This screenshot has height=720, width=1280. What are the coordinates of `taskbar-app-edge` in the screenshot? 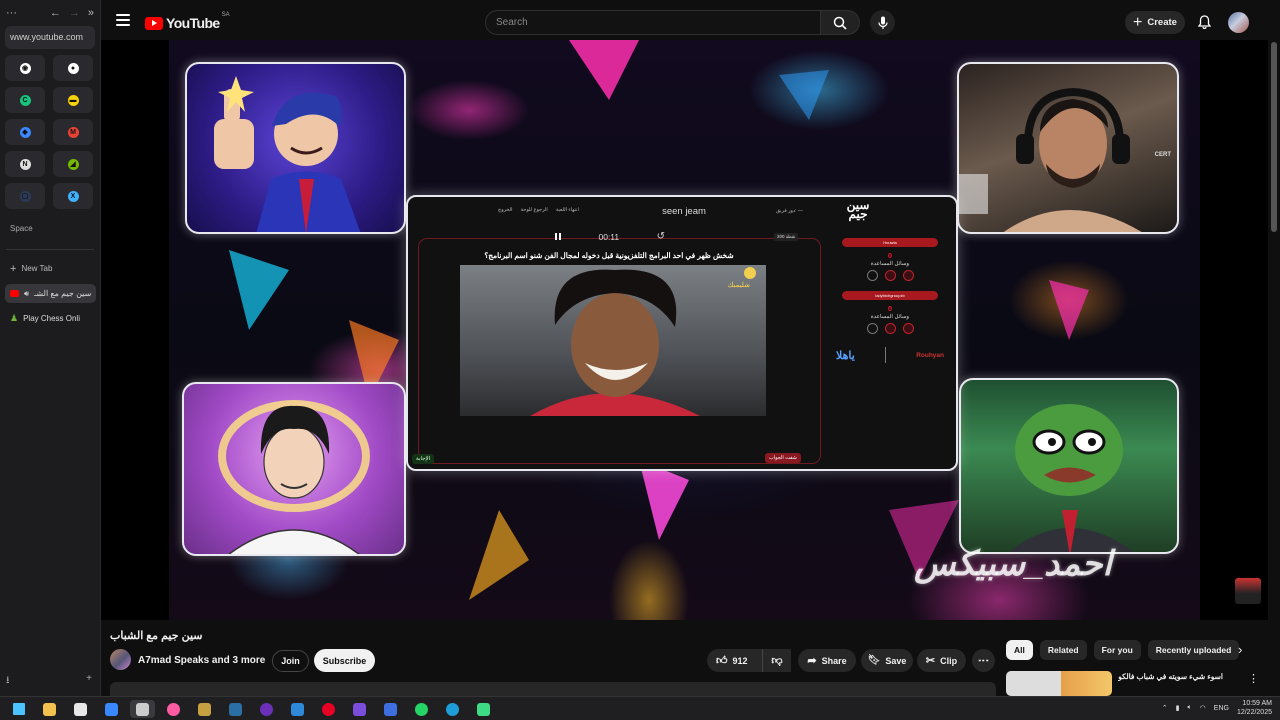 It's located at (452, 709).